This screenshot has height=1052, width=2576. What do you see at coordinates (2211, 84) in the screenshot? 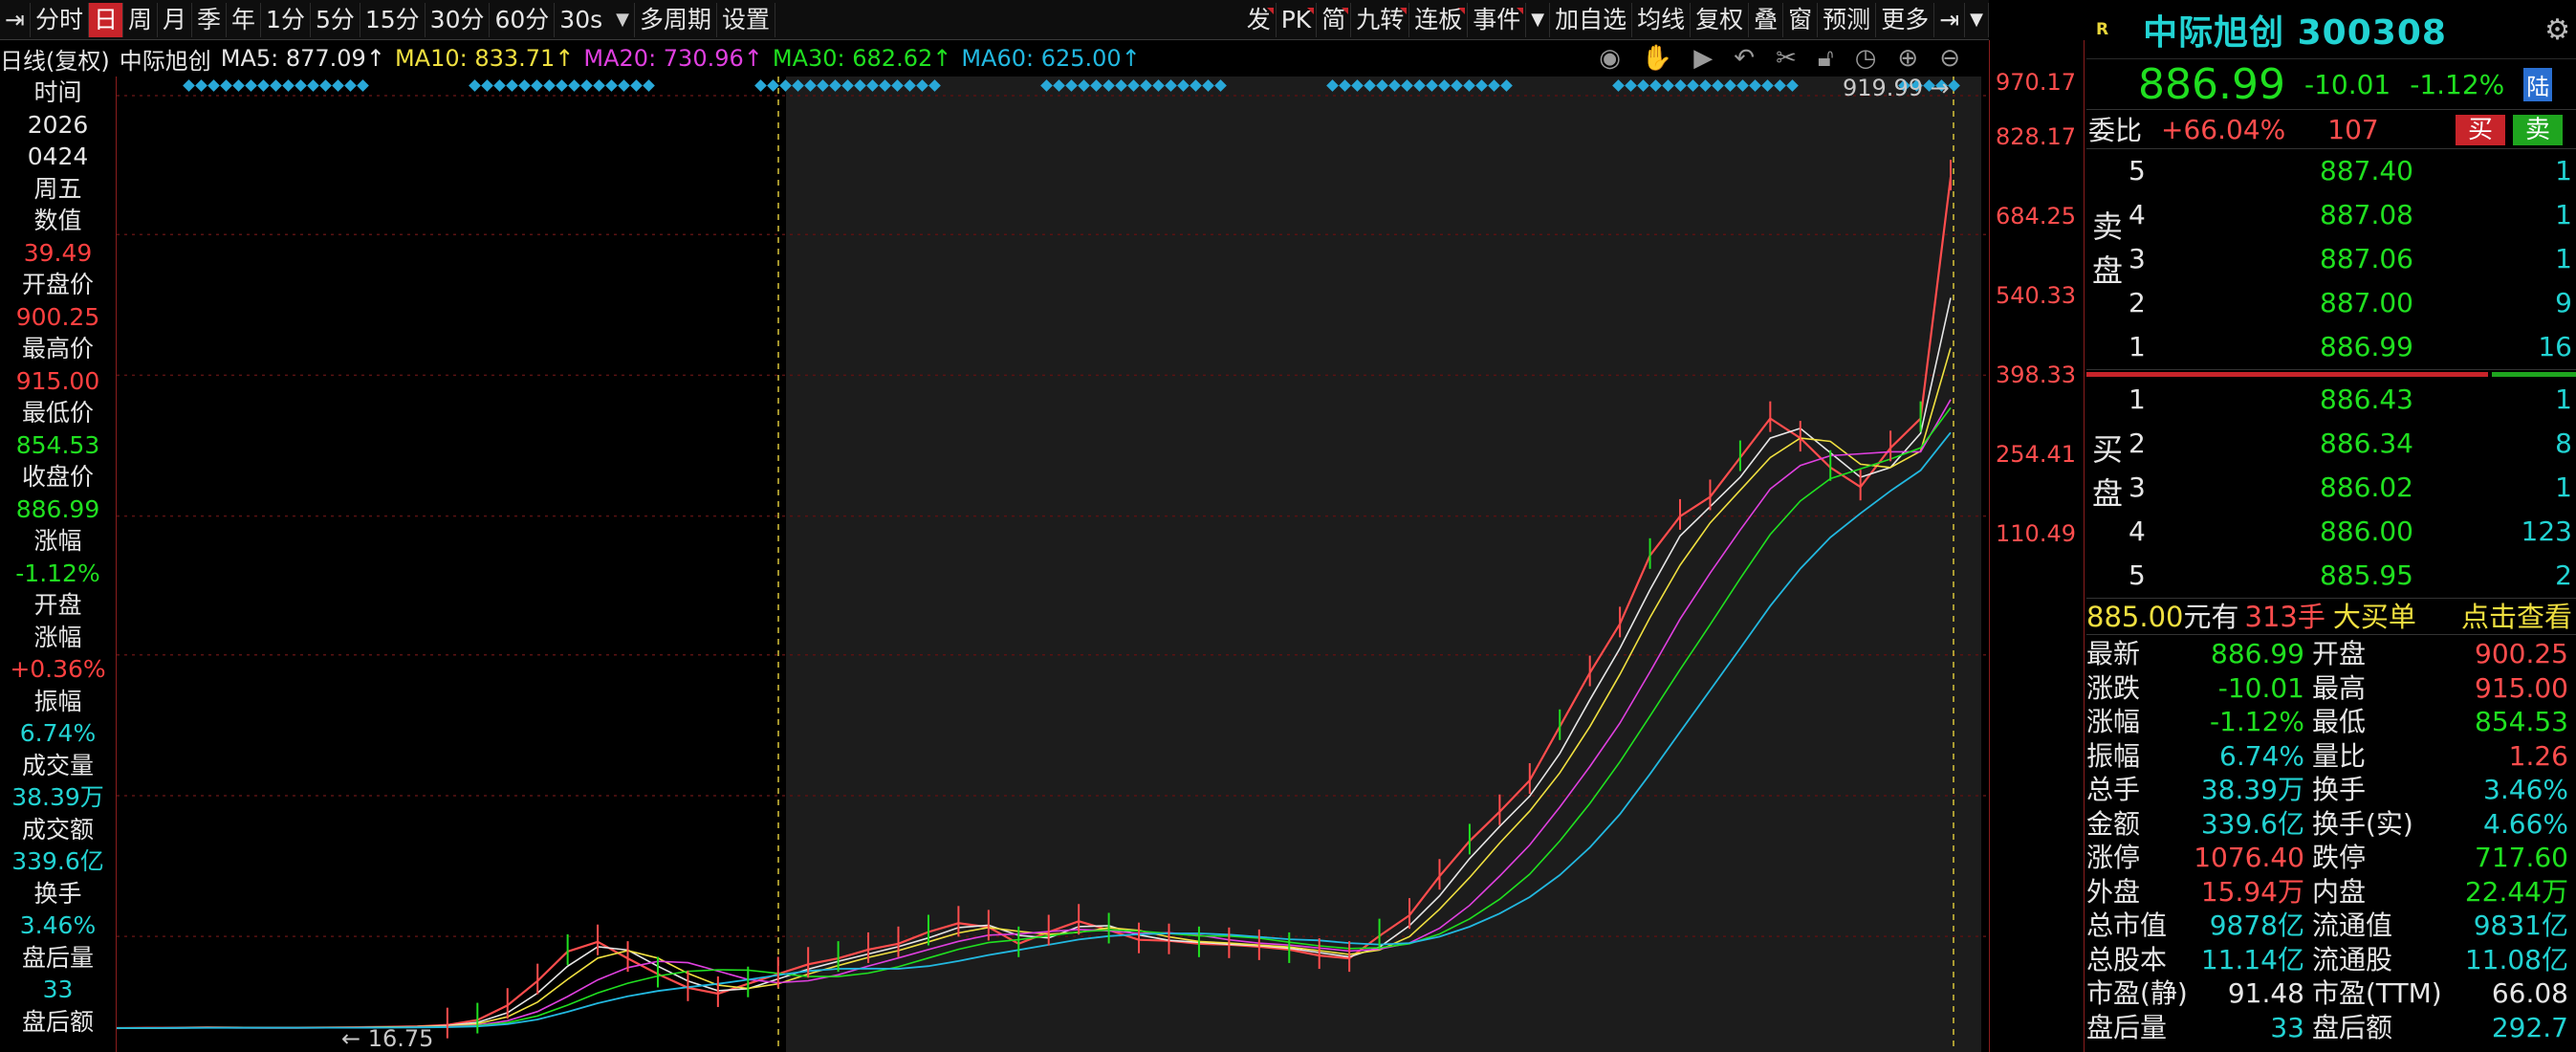
I see `last-price: 886.99` at bounding box center [2211, 84].